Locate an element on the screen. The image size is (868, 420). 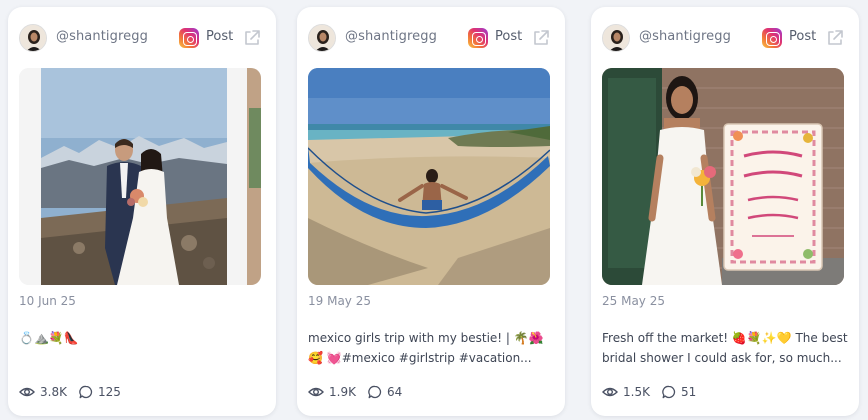
views-stat: 1.9K is located at coordinates (332, 392).